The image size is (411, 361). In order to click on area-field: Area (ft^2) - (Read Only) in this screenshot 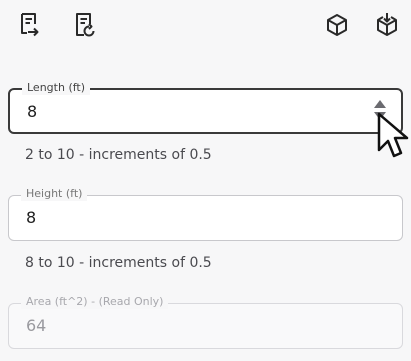, I will do `click(205, 322)`.